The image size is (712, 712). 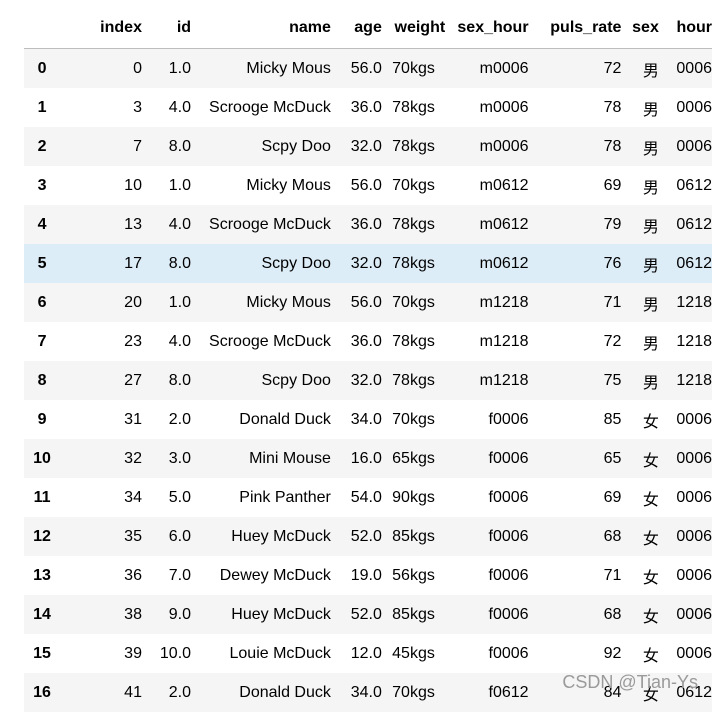 What do you see at coordinates (42, 692) in the screenshot?
I see `cell-row-index: 16` at bounding box center [42, 692].